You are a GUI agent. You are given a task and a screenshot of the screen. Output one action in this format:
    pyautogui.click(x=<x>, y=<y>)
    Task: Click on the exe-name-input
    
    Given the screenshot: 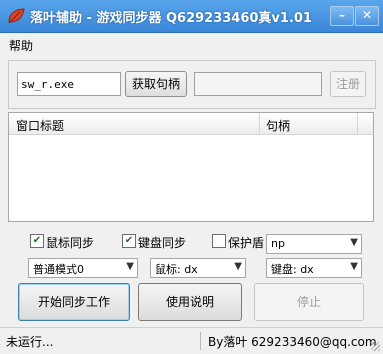 What is the action you would take?
    pyautogui.click(x=69, y=84)
    